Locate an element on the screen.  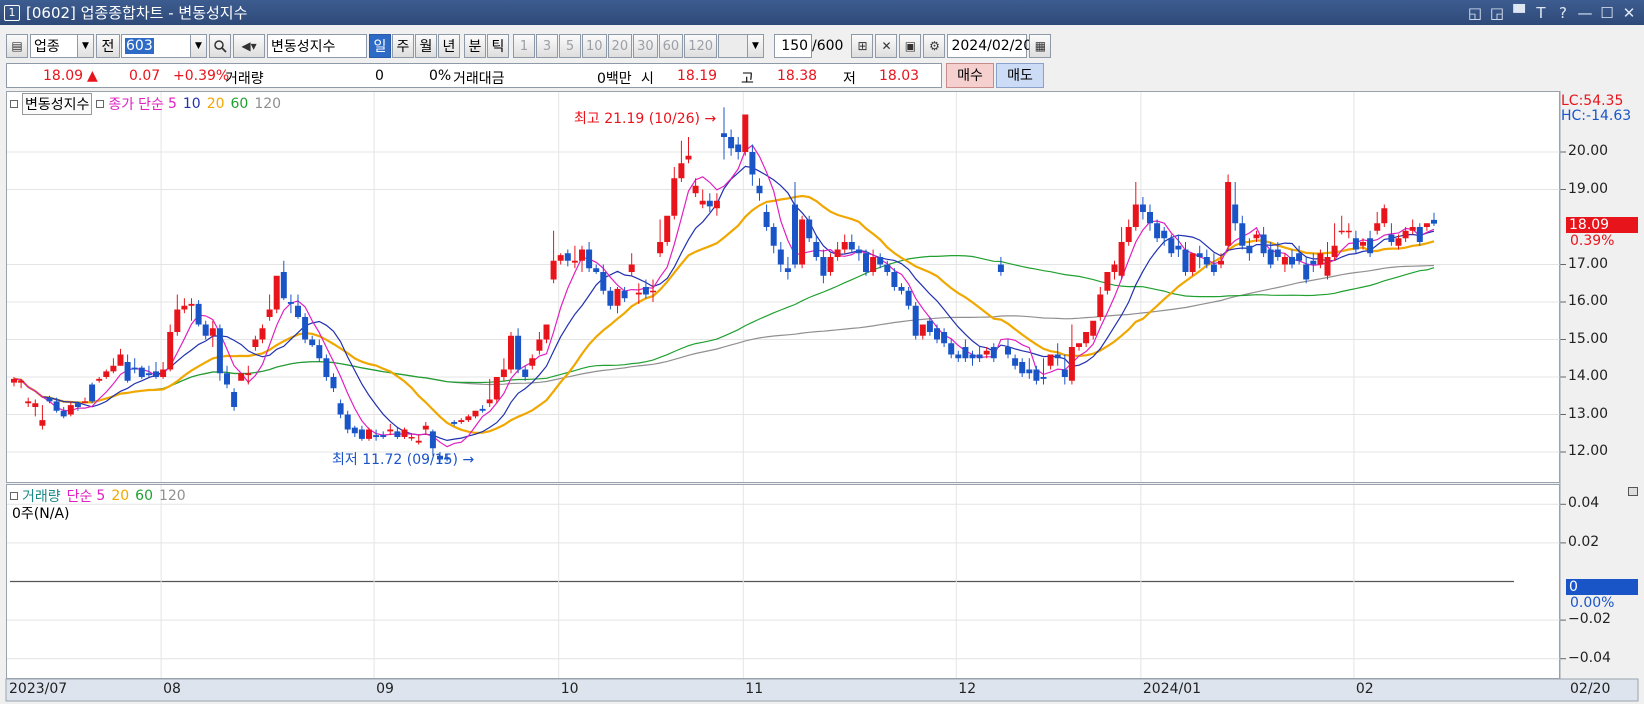
x-tick-label: 11 is located at coordinates (754, 689).